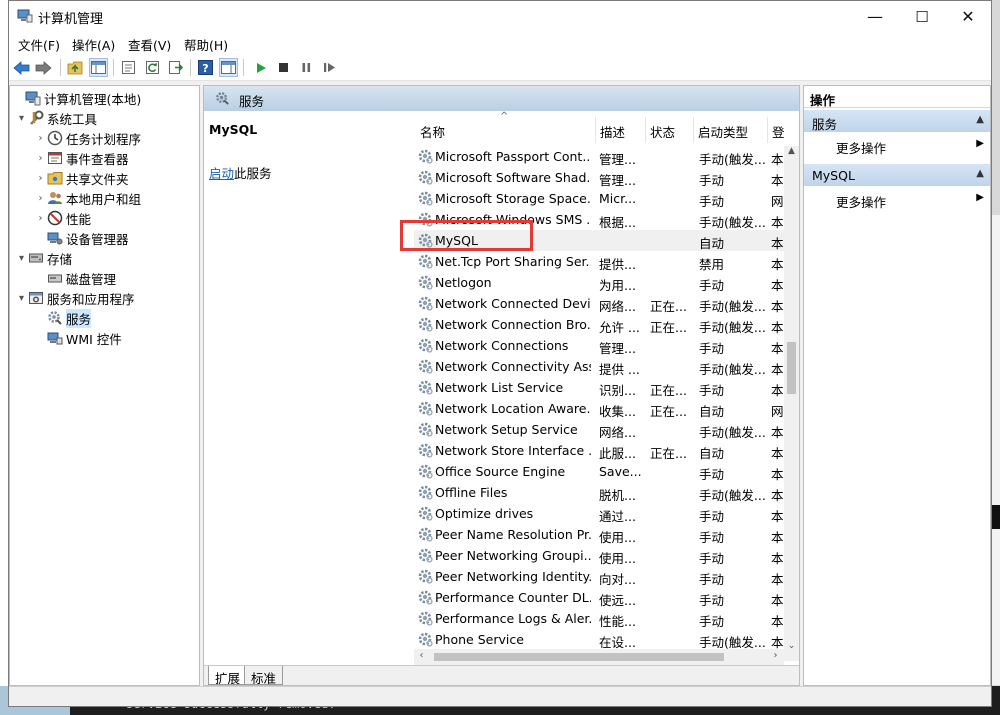  I want to click on start-service-link: 启动, so click(221, 173).